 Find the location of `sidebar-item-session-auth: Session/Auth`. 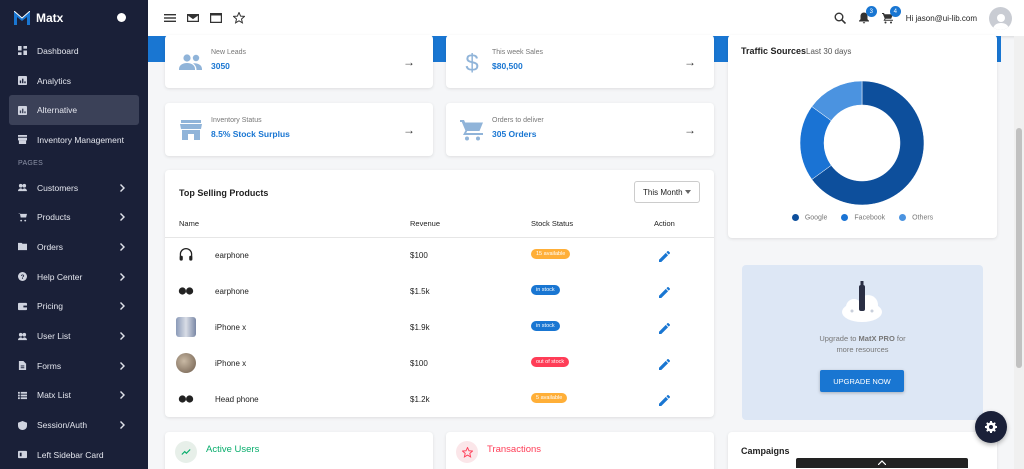

sidebar-item-session-auth: Session/Auth is located at coordinates (74, 425).